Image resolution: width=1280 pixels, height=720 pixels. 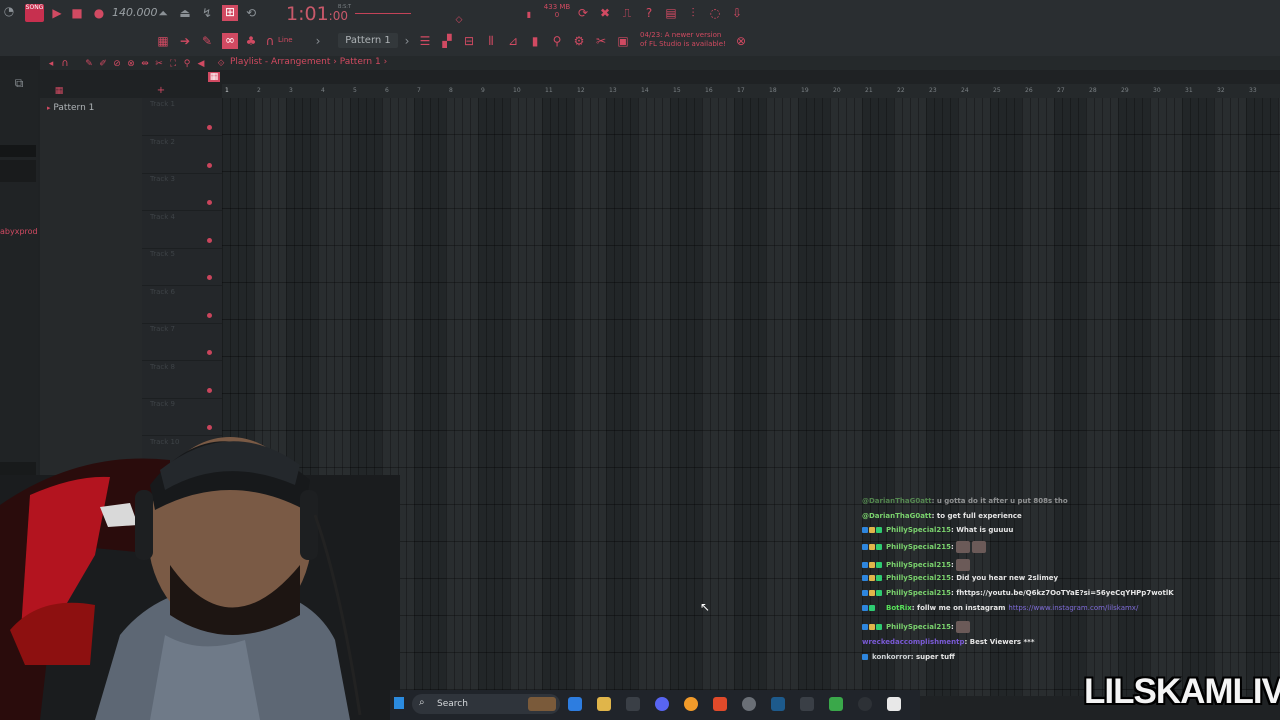 What do you see at coordinates (557, 41) in the screenshot?
I see `tuner-icon: ⚲` at bounding box center [557, 41].